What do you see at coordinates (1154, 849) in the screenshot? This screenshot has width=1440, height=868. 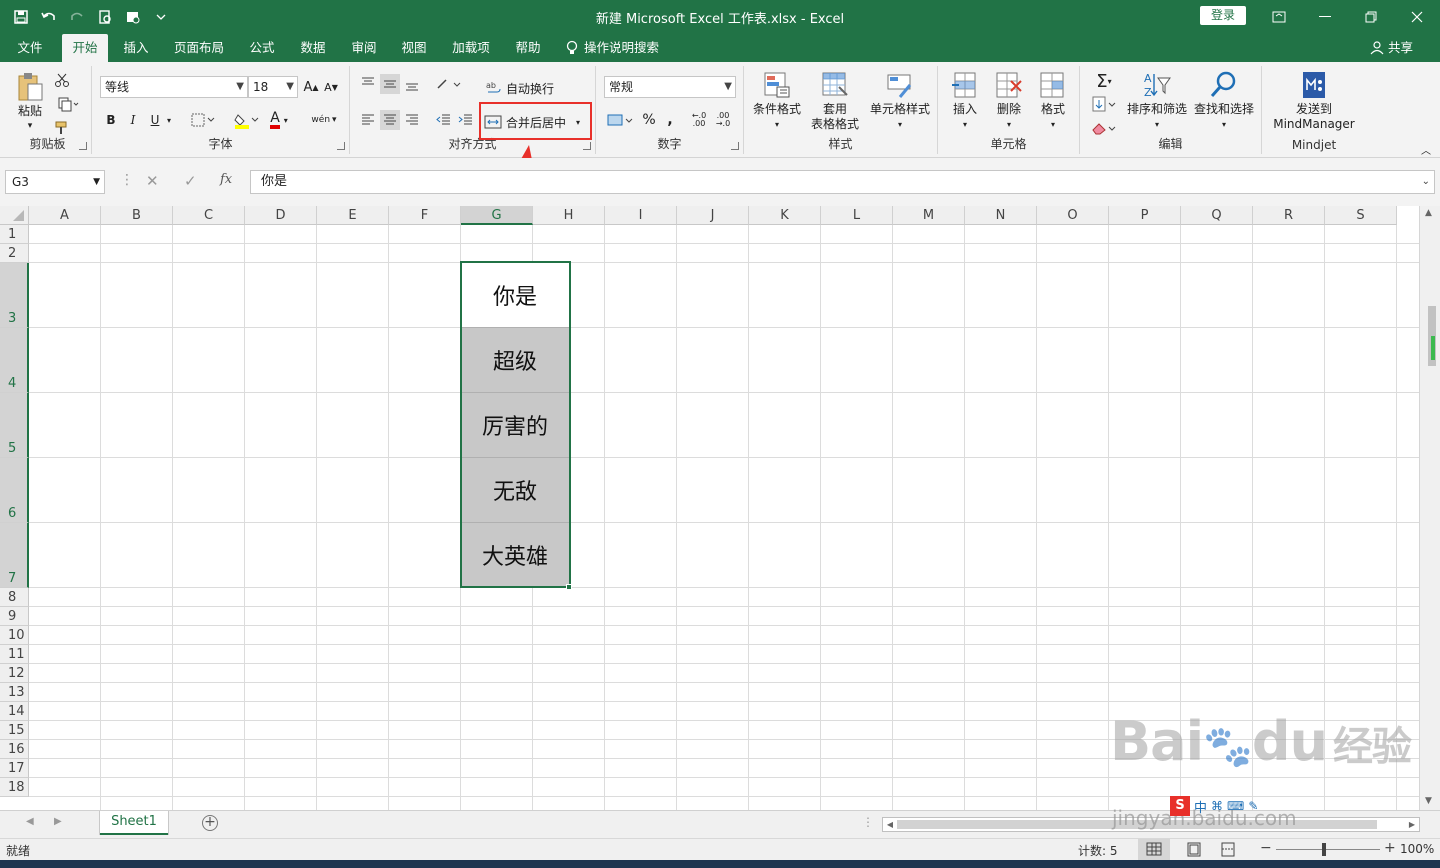 I see `normal-view-icon` at bounding box center [1154, 849].